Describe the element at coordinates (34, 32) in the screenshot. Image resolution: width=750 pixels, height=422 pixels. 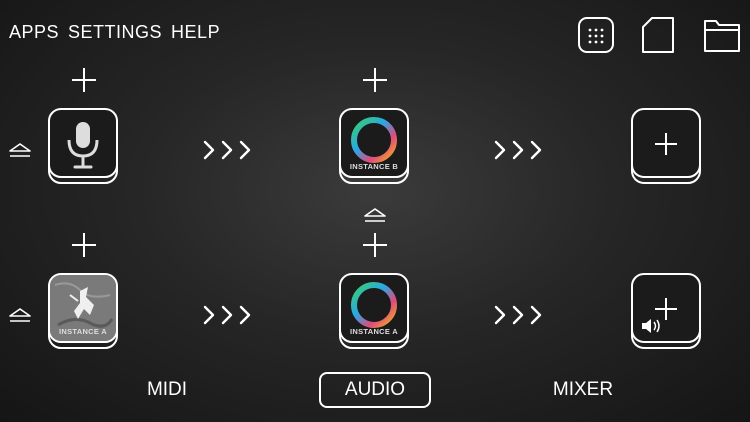
I see `apps-menu: APPS` at that location.